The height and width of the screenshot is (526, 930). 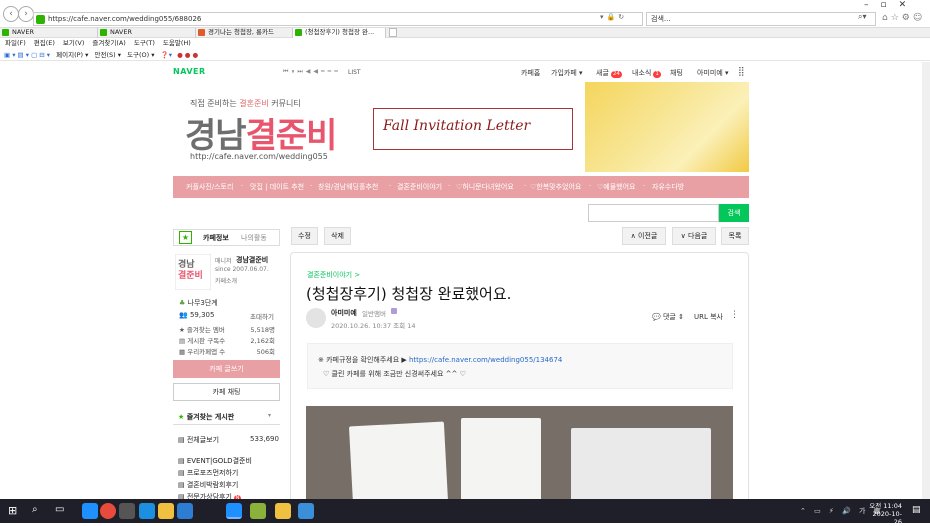 What do you see at coordinates (144, 43) in the screenshot?
I see `menu-tools: 도구(T)` at bounding box center [144, 43].